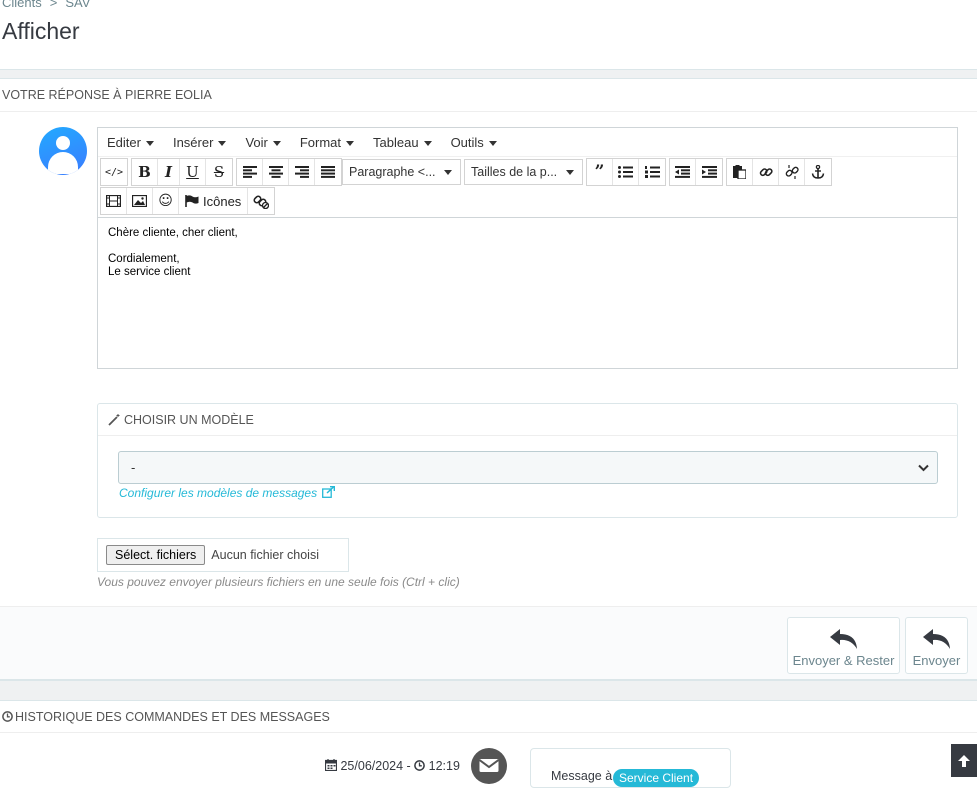 This screenshot has width=977, height=789. I want to click on italic-icon: I, so click(168, 172).